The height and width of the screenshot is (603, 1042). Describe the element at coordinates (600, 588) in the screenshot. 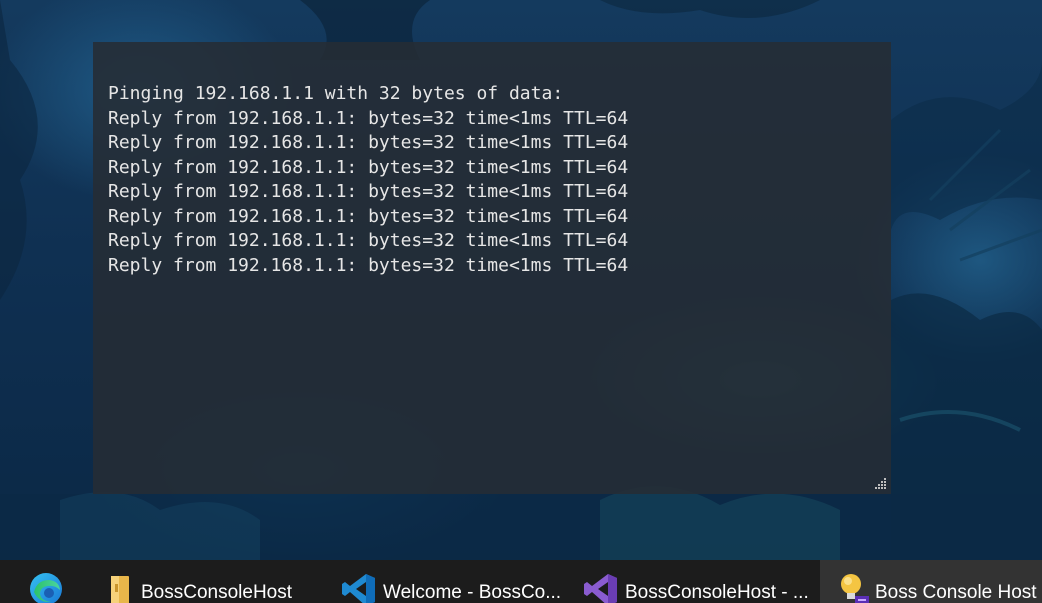

I see `visual-studio-icon` at that location.